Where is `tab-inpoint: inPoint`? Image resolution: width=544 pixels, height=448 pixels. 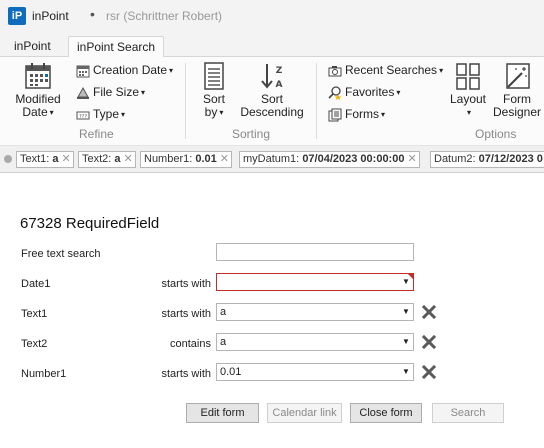
tab-inpoint: inPoint is located at coordinates (32, 46).